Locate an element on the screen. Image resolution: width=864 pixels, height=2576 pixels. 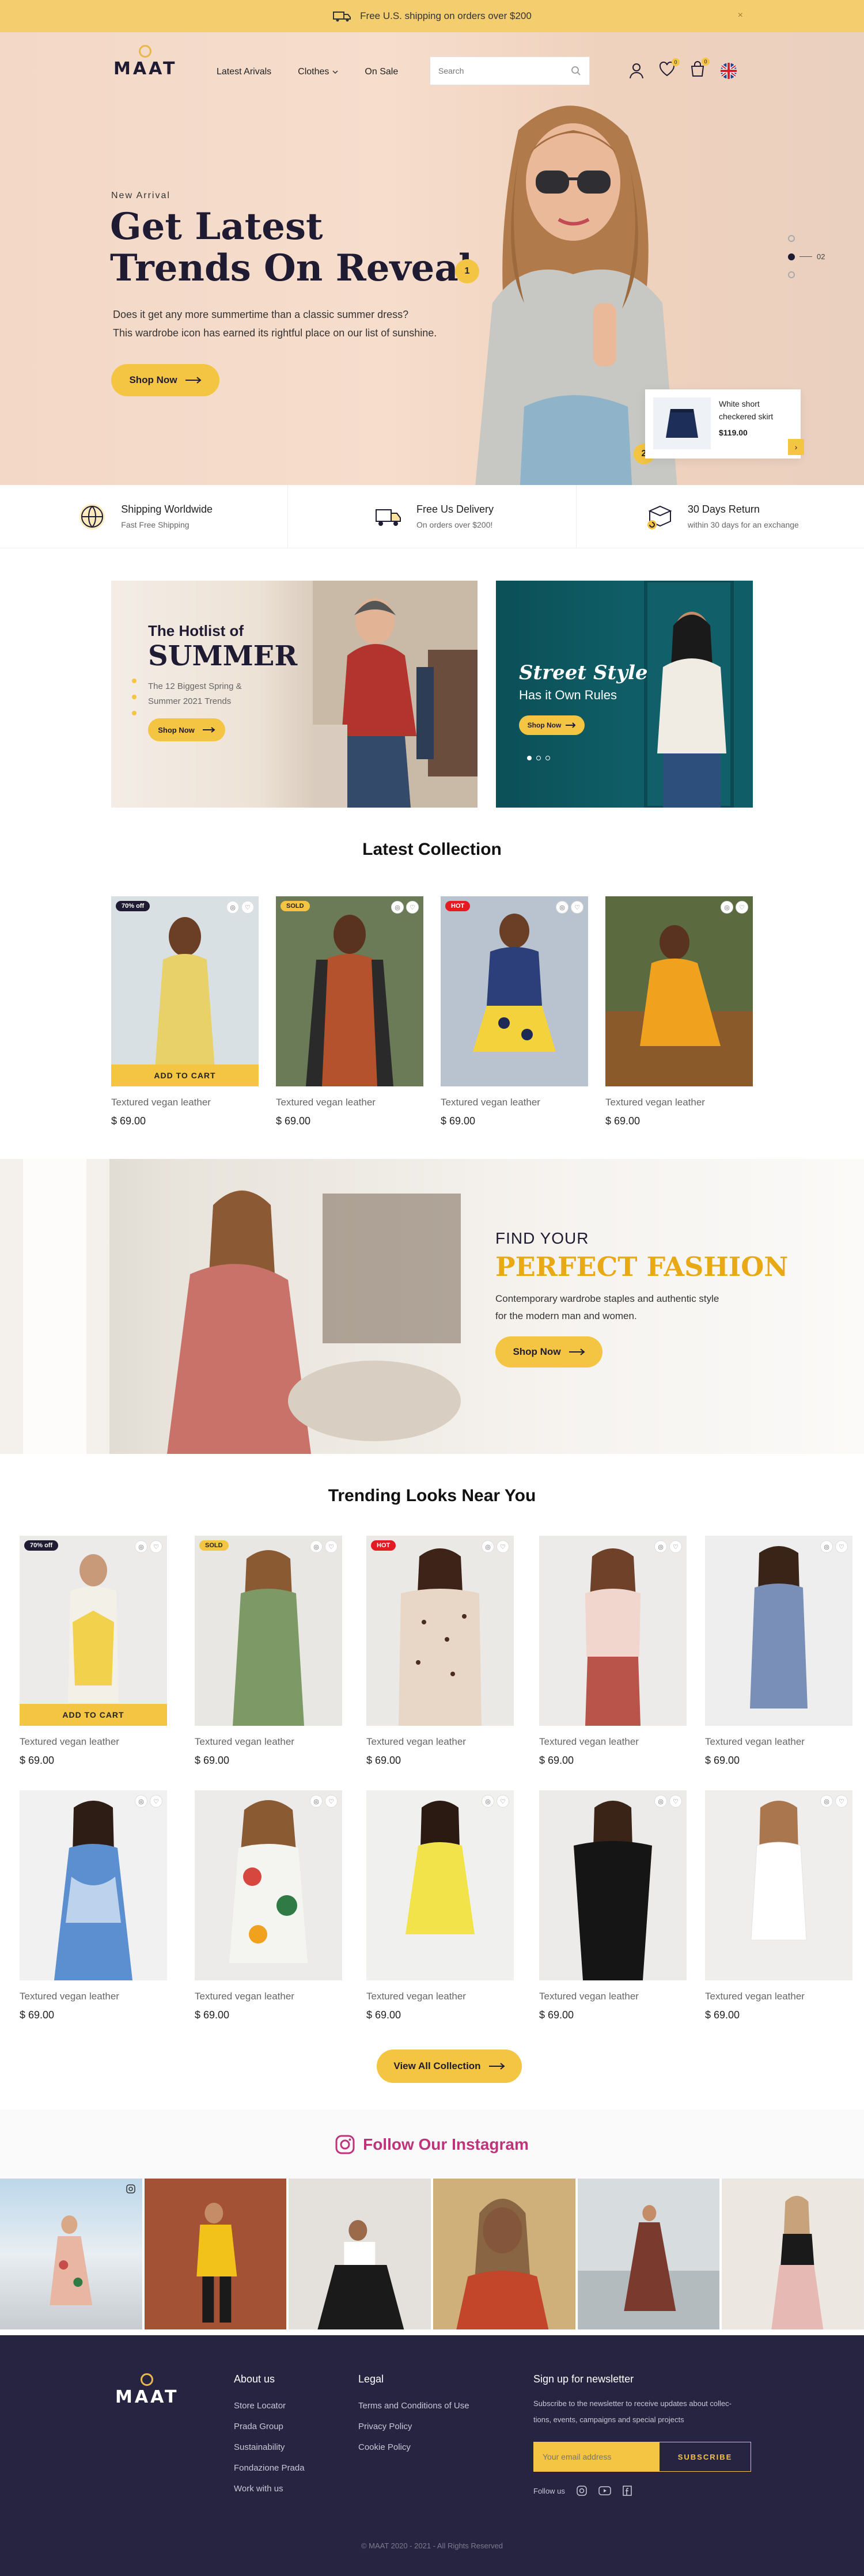
nav-latest-arrivals: Latest Arivals is located at coordinates (244, 72).